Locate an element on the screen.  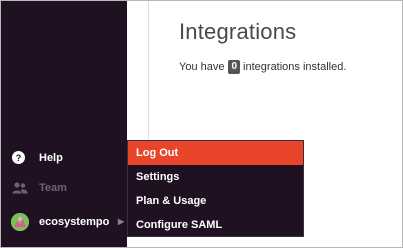
avatar-icon is located at coordinates (20, 222).